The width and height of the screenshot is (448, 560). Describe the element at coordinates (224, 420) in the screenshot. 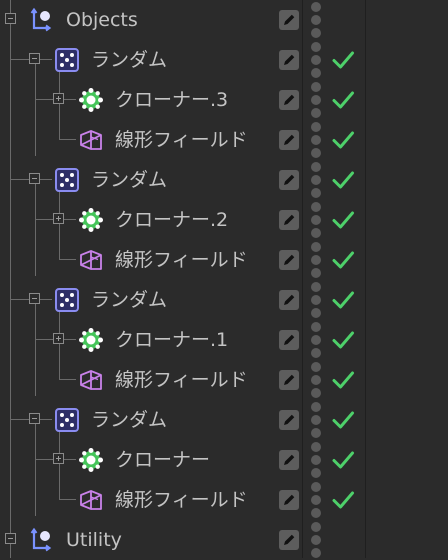

I see `tree-row-10: ランダム` at that location.